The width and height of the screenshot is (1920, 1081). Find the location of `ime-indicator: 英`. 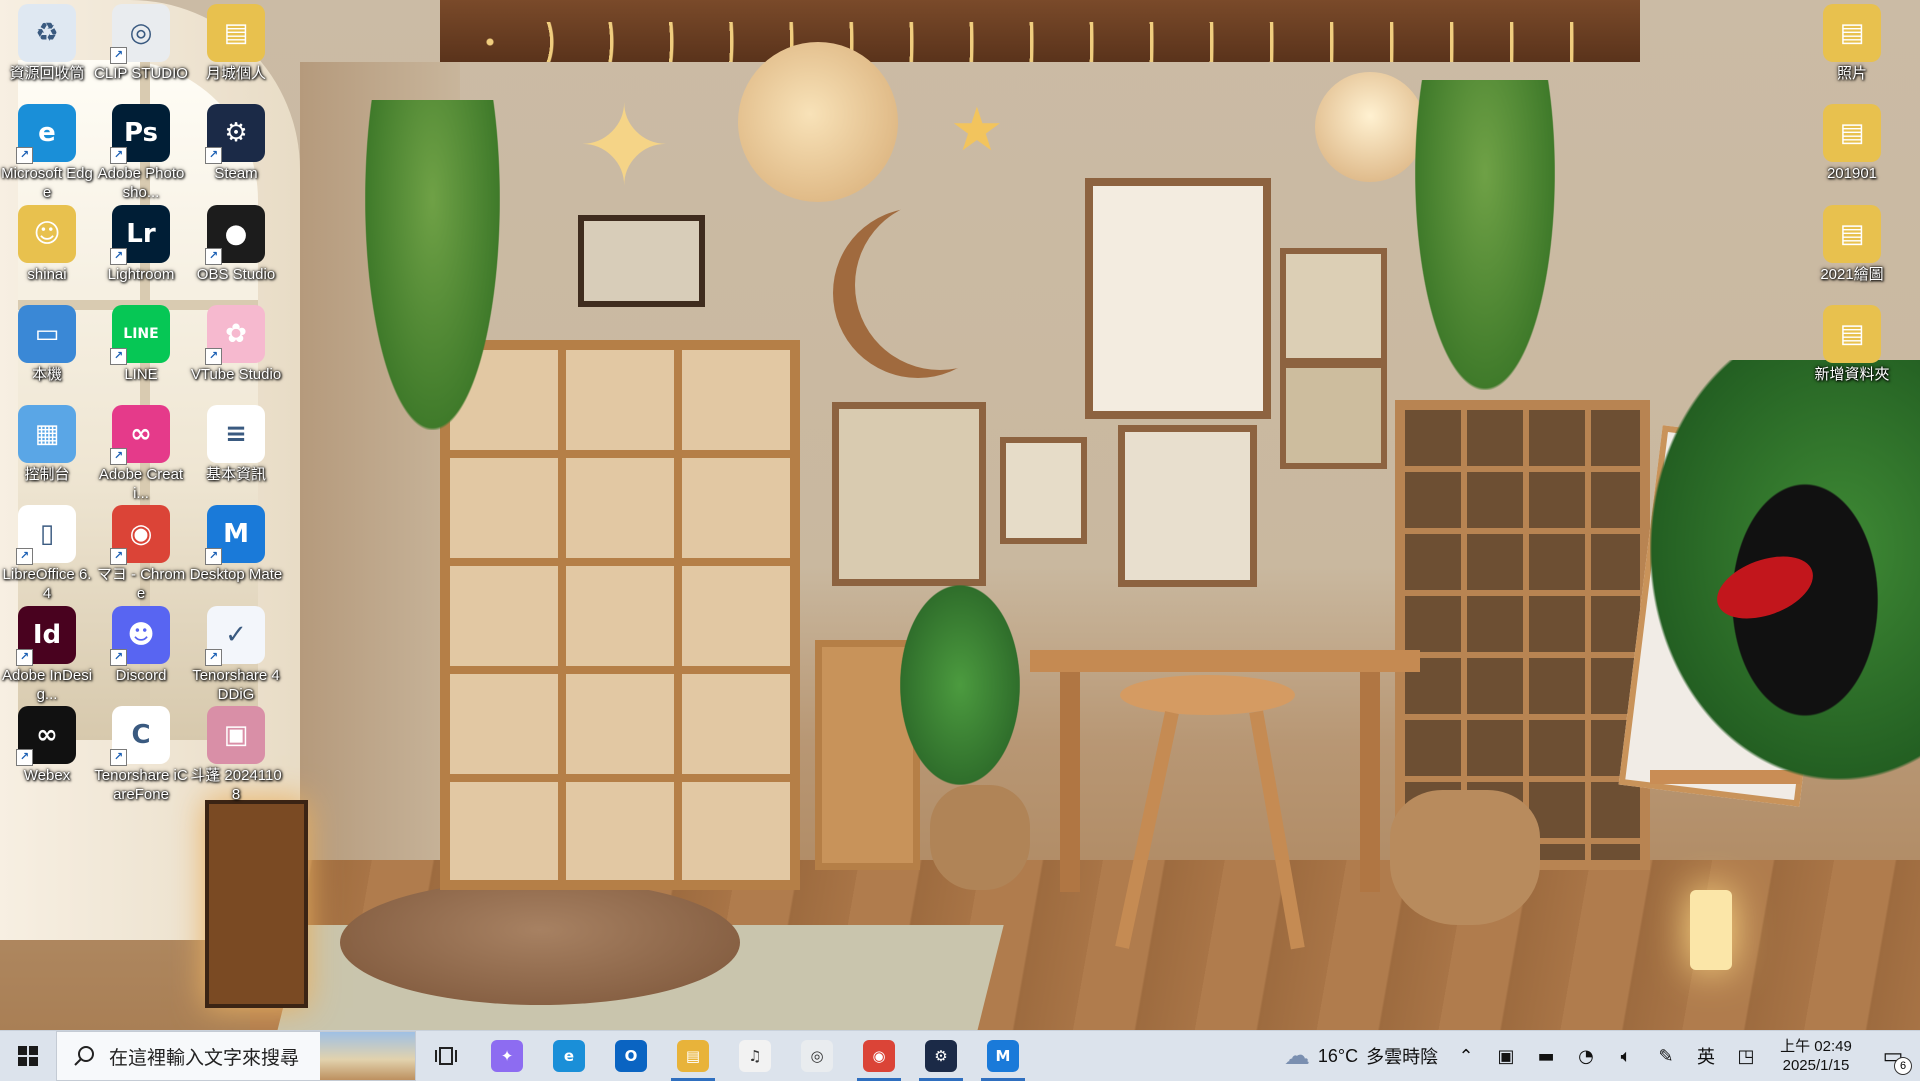

ime-indicator: 英 is located at coordinates (1706, 1057).